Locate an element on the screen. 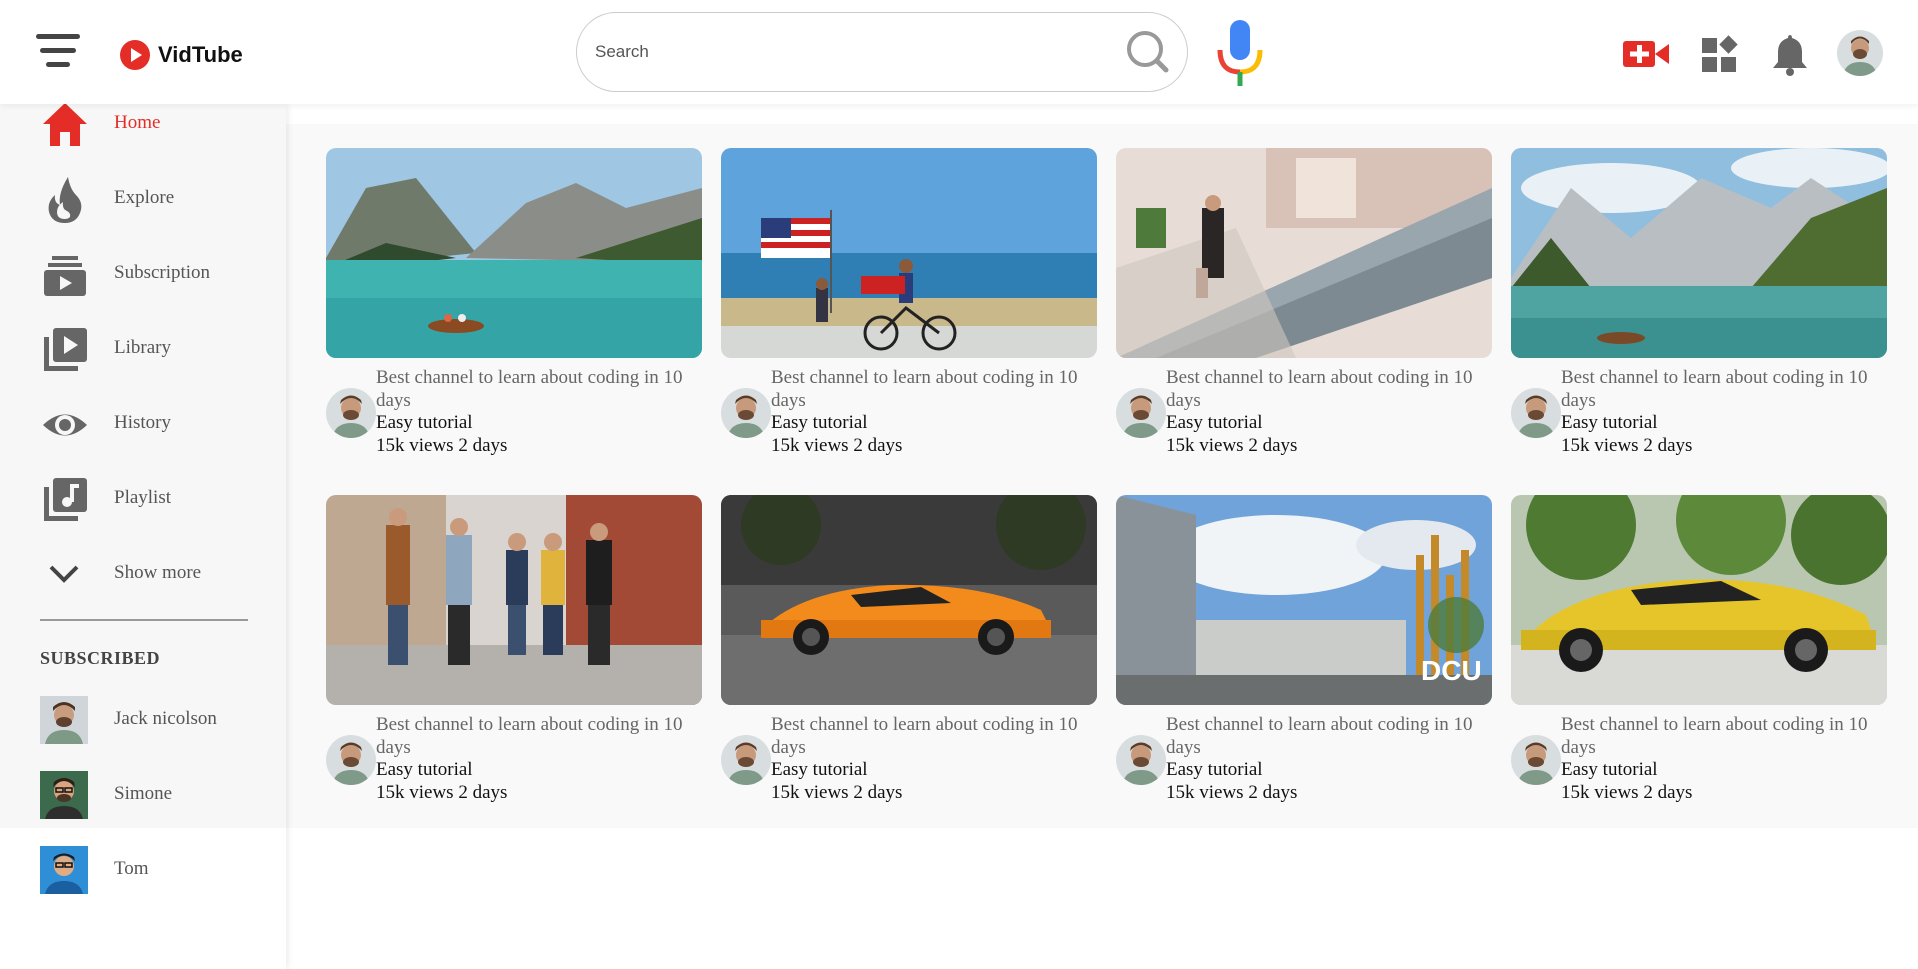  subscription-name: Simone is located at coordinates (143, 793).